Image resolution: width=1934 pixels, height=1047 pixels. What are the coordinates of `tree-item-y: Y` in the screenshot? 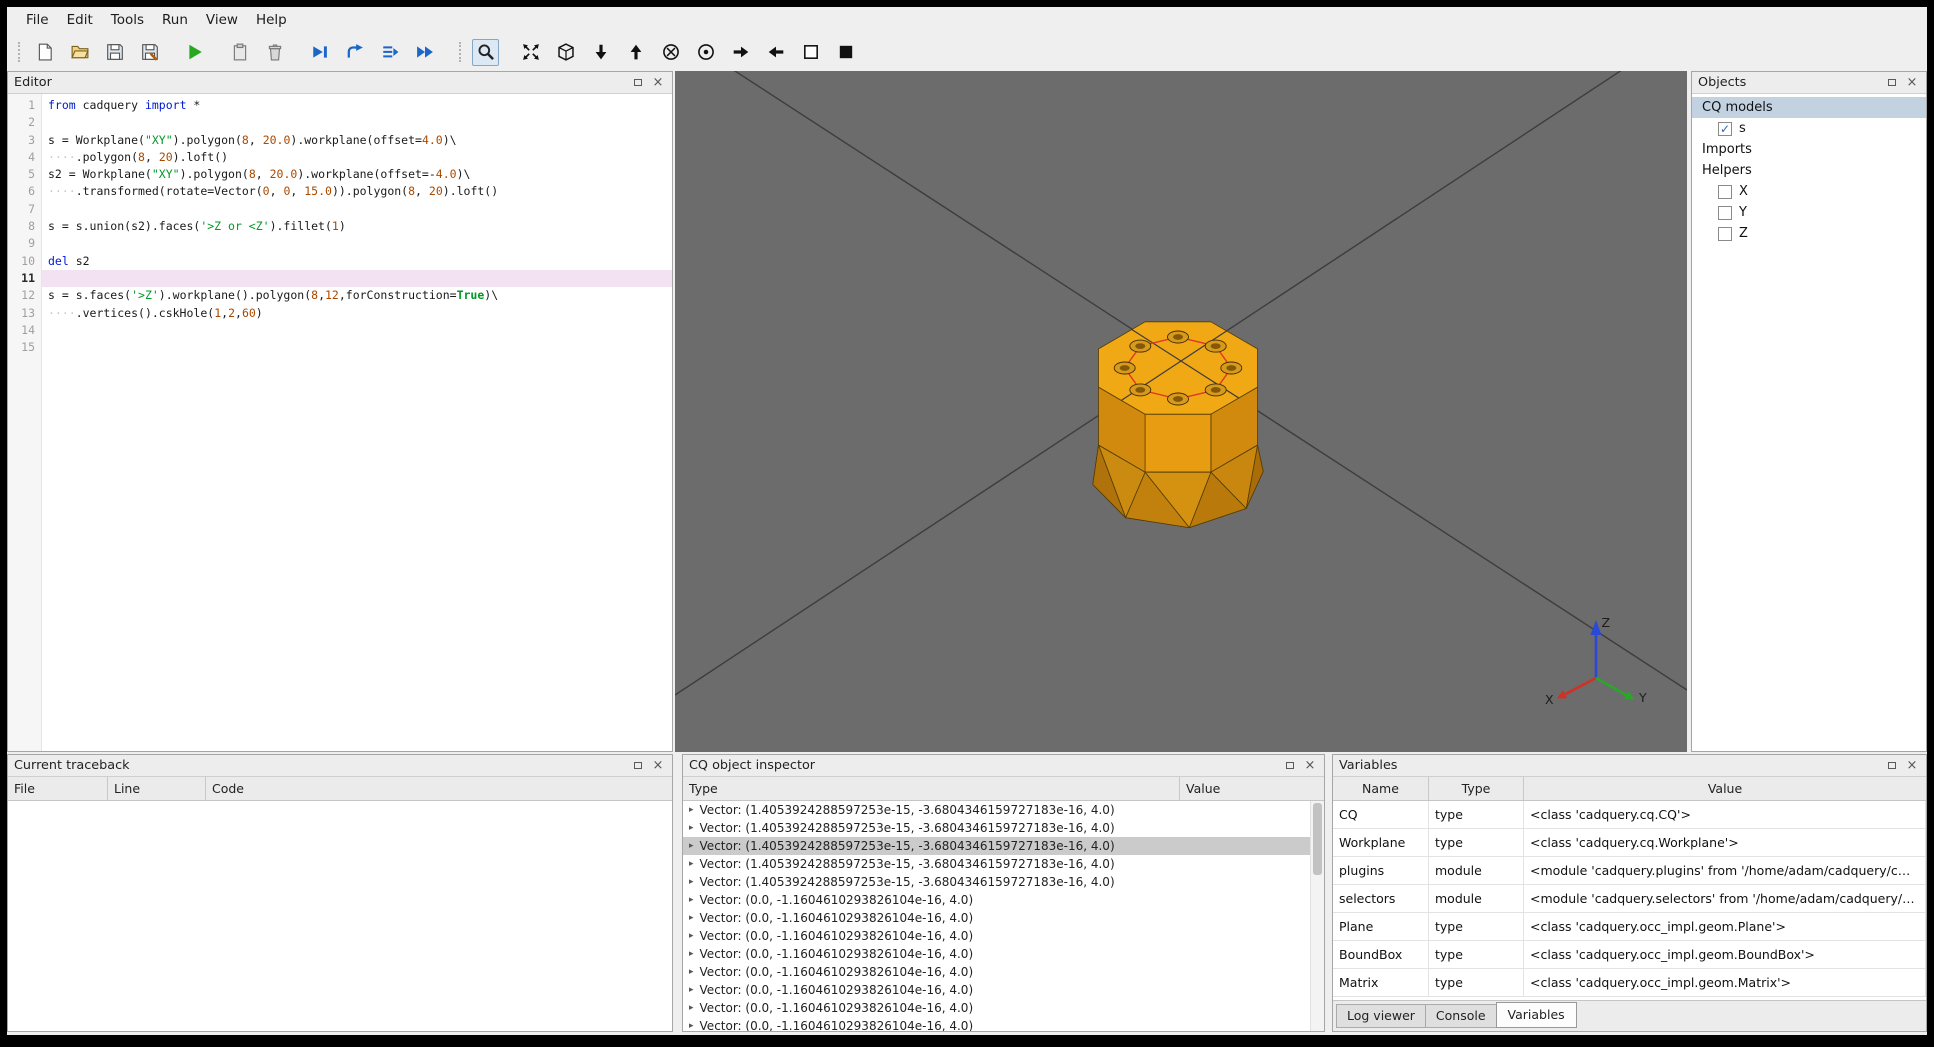 It's located at (1809, 212).